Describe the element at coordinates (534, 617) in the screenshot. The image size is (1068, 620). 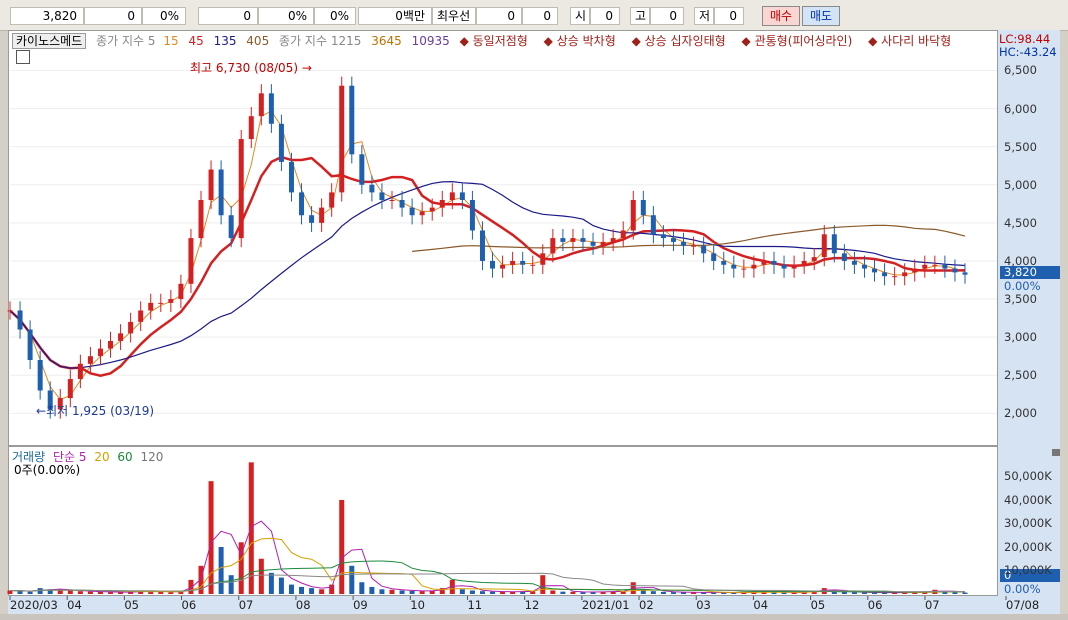
I see `bottom-scrollbar` at that location.